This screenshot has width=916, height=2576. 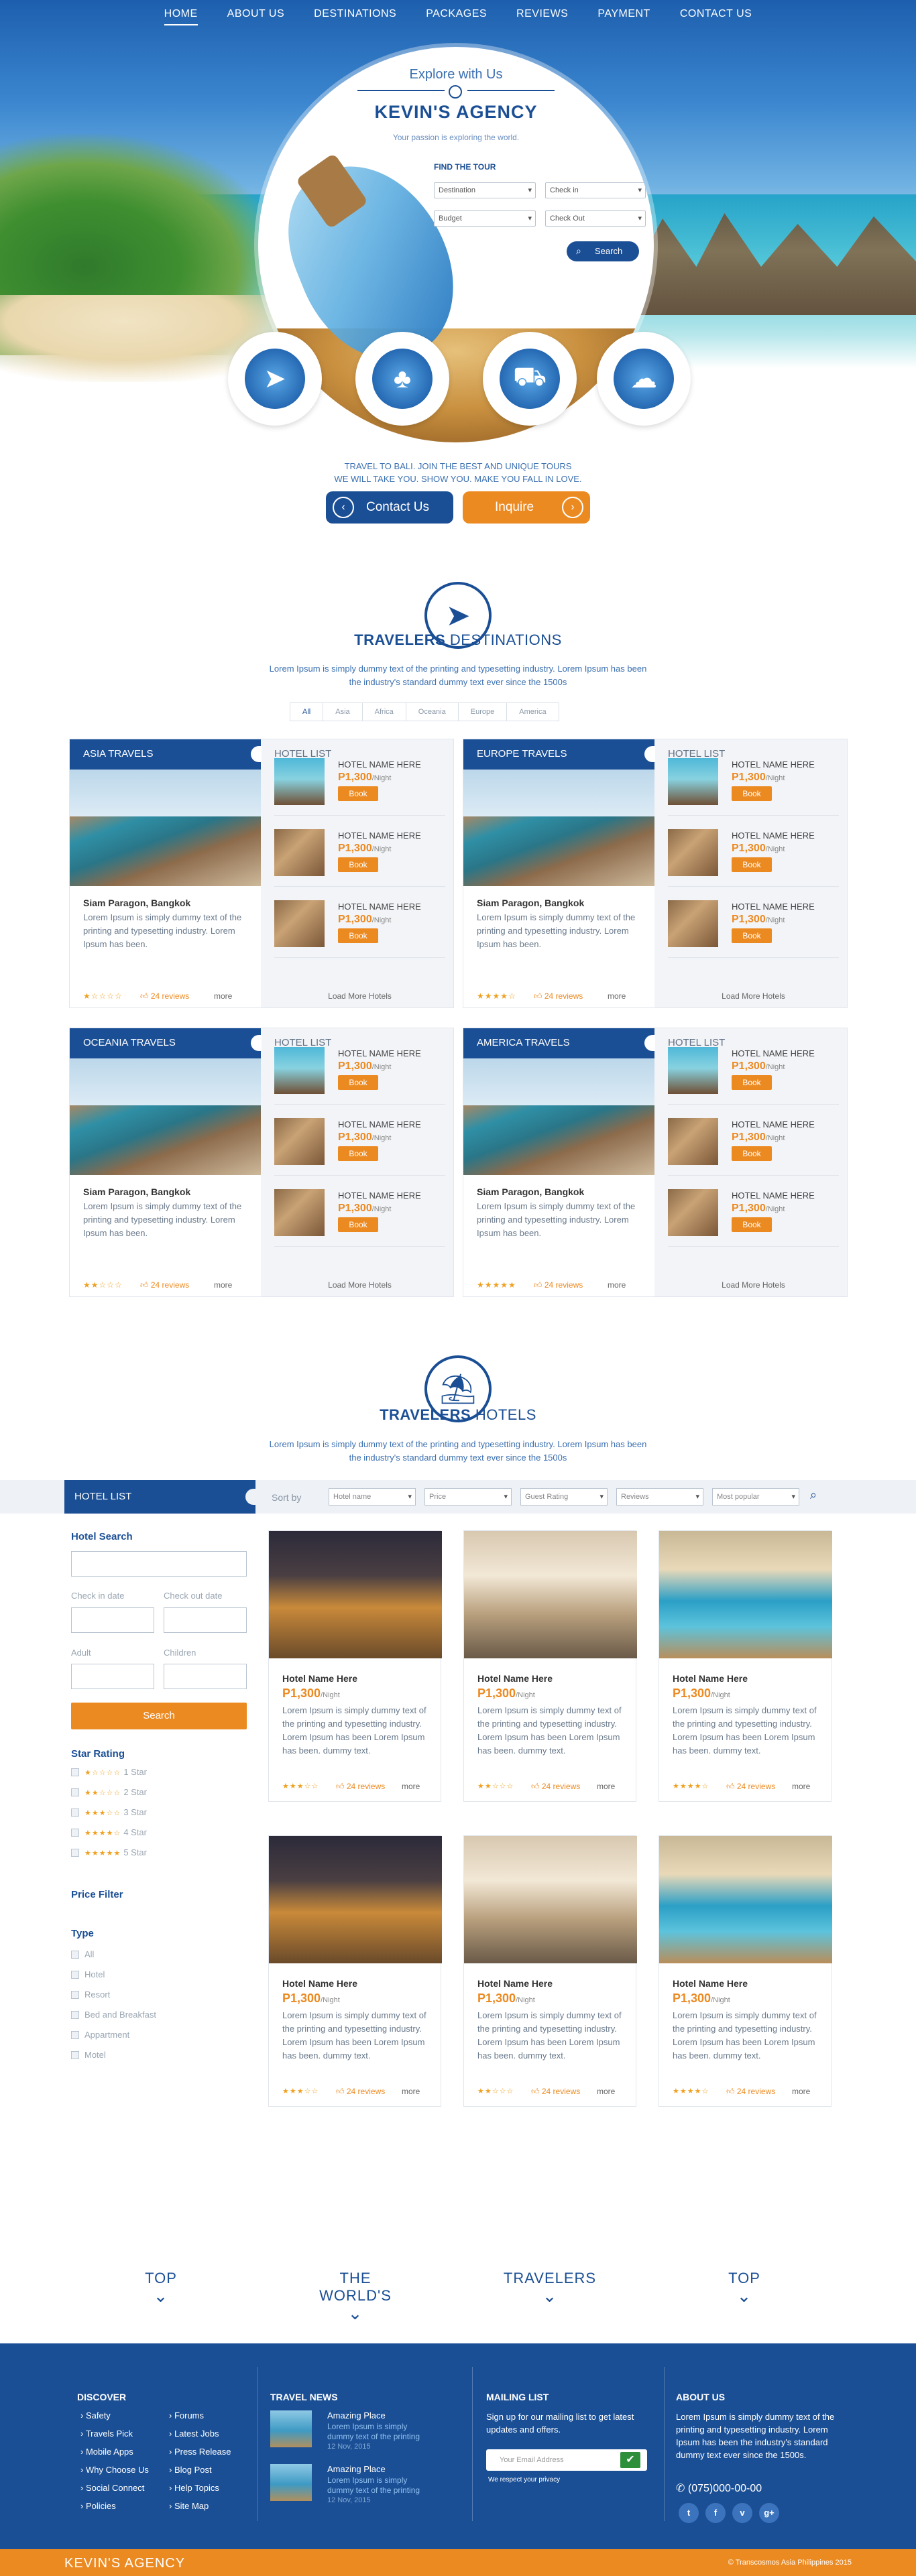 What do you see at coordinates (256, 16) in the screenshot?
I see `nav-about: ABOUT US` at bounding box center [256, 16].